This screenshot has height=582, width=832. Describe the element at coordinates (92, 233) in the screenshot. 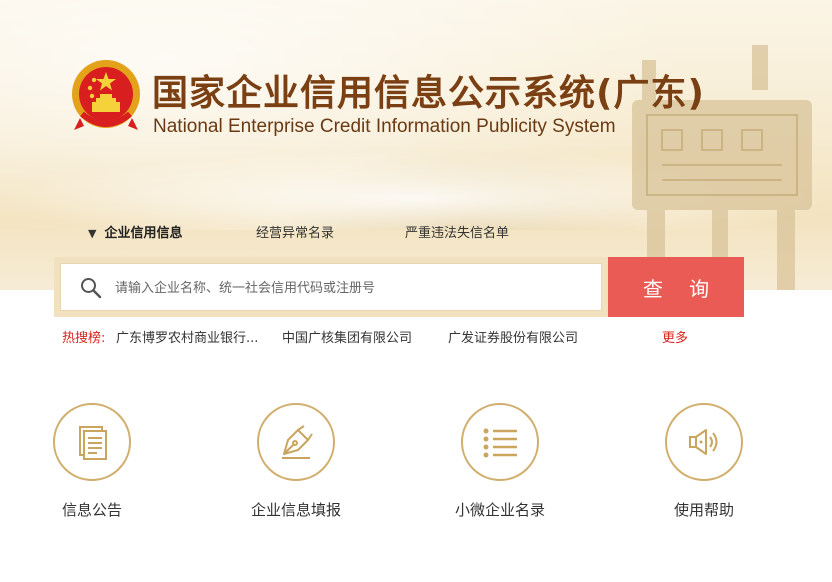

I see `caret-down-icon: ▼` at that location.